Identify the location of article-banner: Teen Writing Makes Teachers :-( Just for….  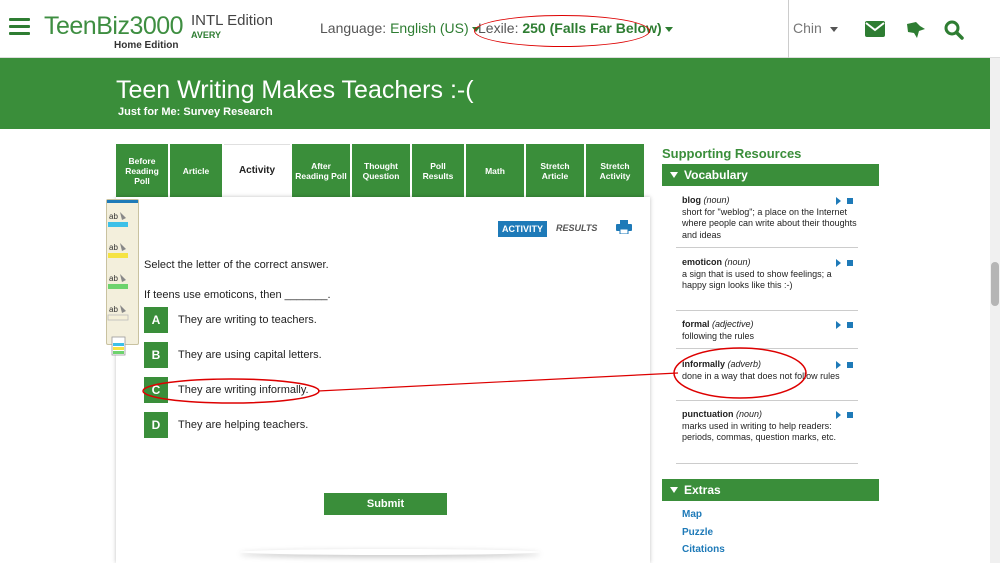
(500, 93).